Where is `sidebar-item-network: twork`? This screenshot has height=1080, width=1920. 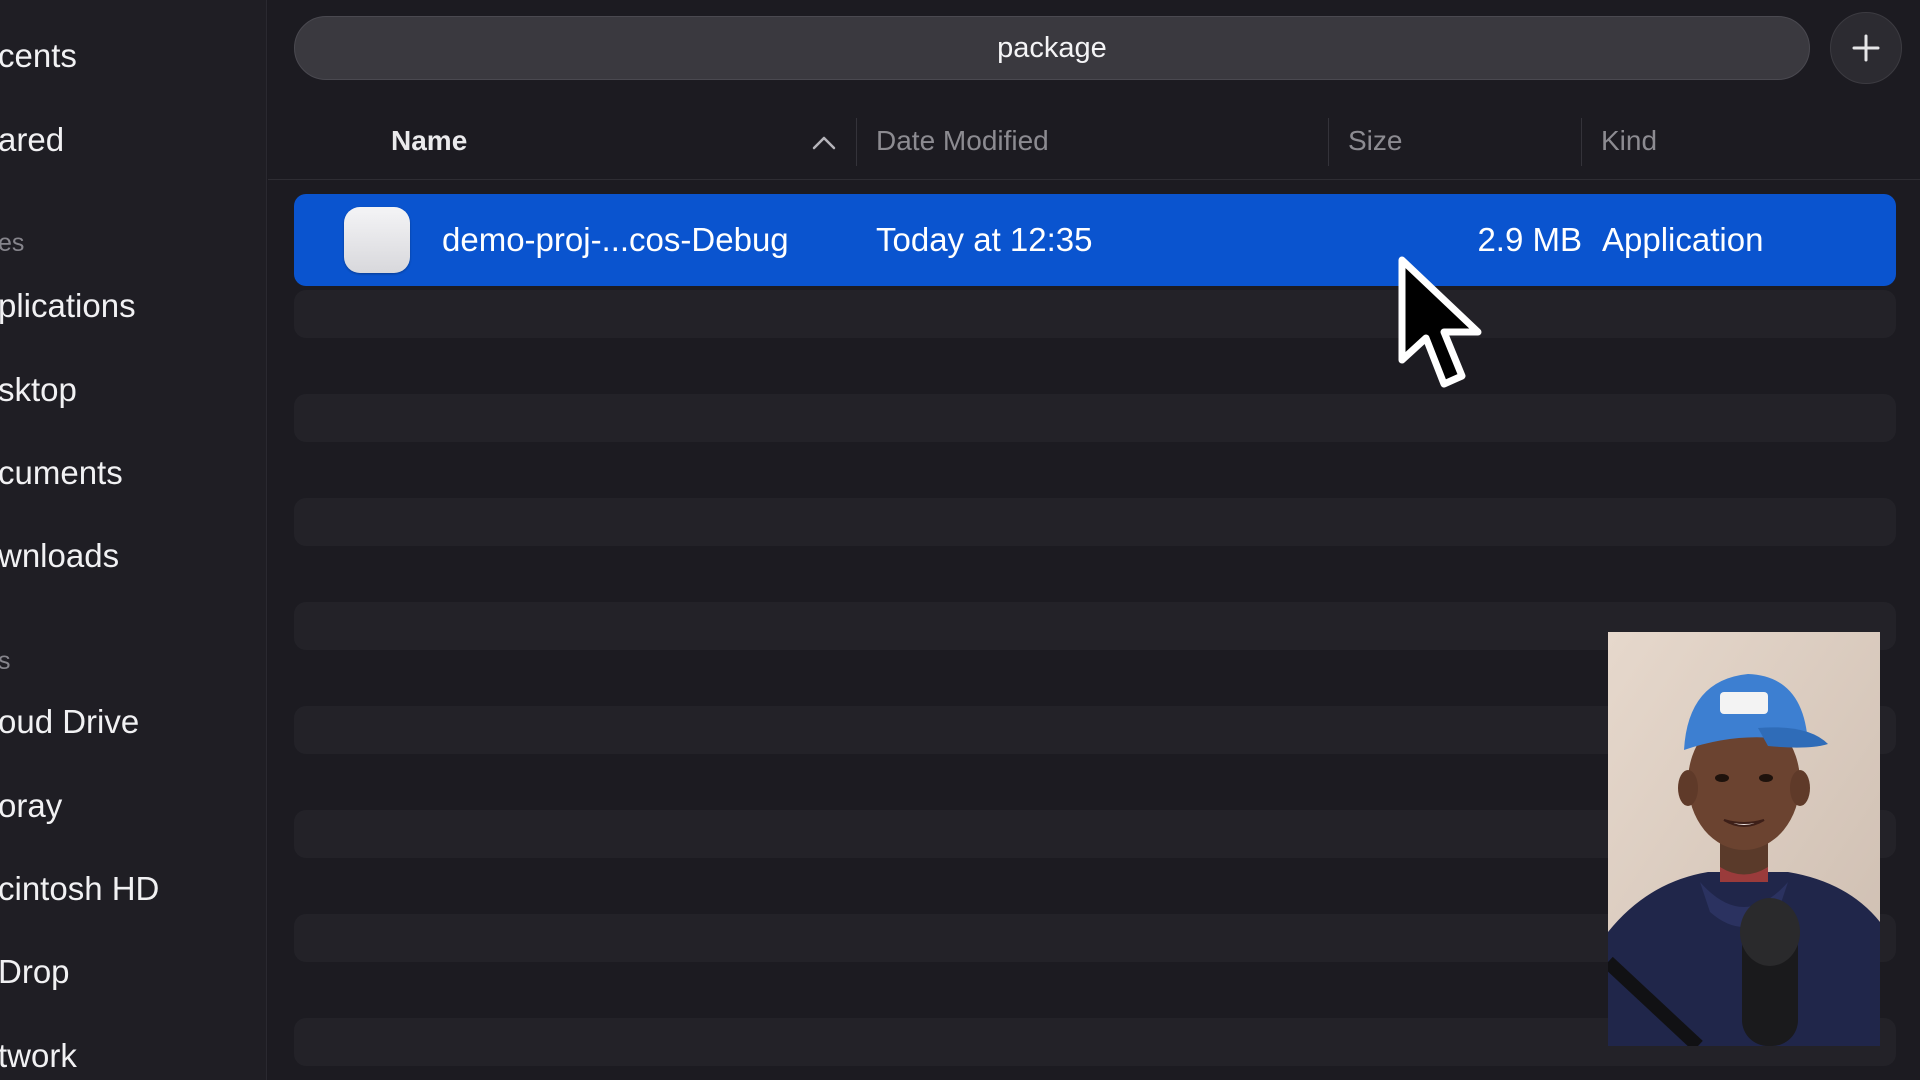
sidebar-item-network: twork is located at coordinates (38, 1056).